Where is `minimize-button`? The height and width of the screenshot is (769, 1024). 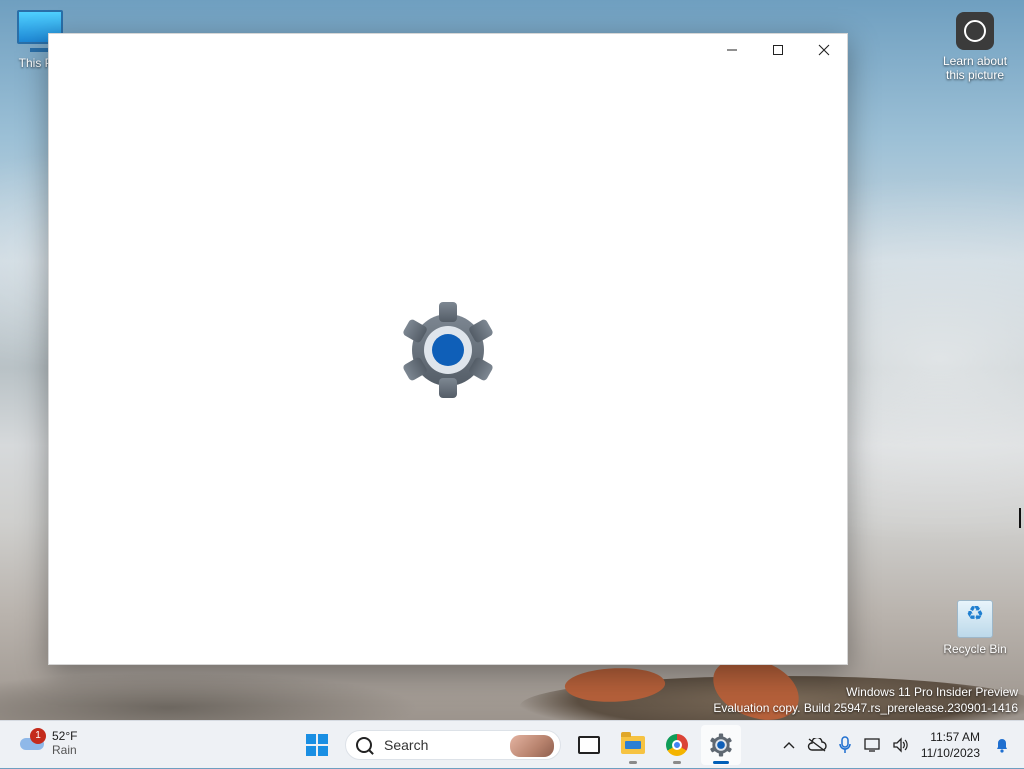 minimize-button is located at coordinates (732, 50).